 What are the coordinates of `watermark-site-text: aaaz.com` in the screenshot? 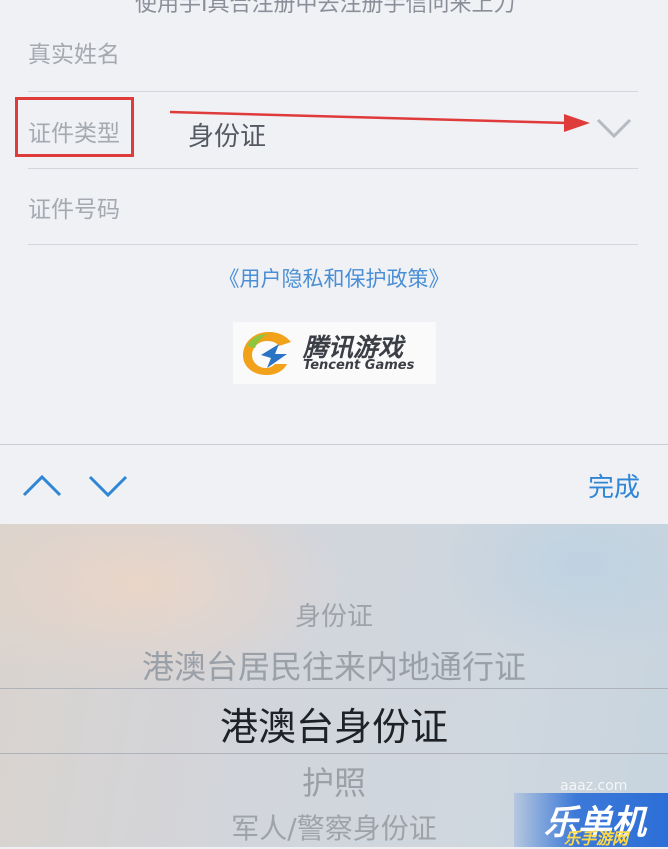 It's located at (594, 786).